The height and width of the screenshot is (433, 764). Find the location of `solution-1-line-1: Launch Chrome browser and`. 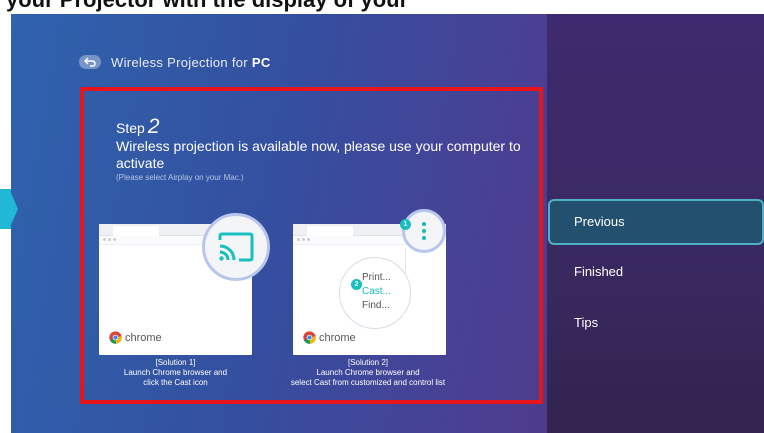

solution-1-line-1: Launch Chrome browser and is located at coordinates (175, 372).